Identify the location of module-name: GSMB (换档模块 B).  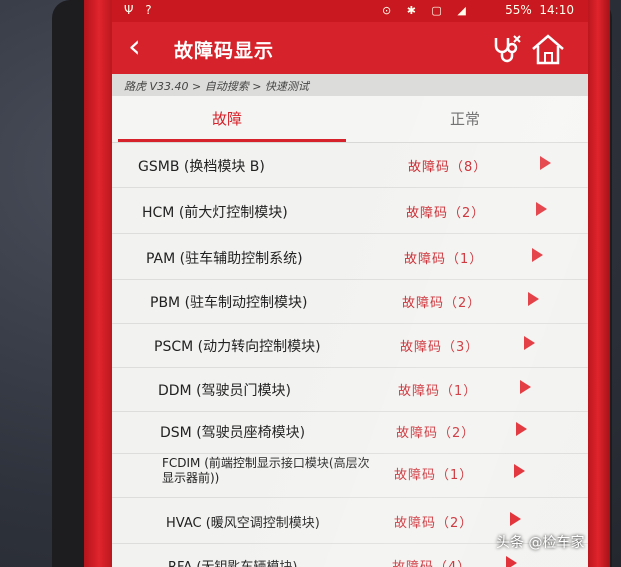
(201, 167).